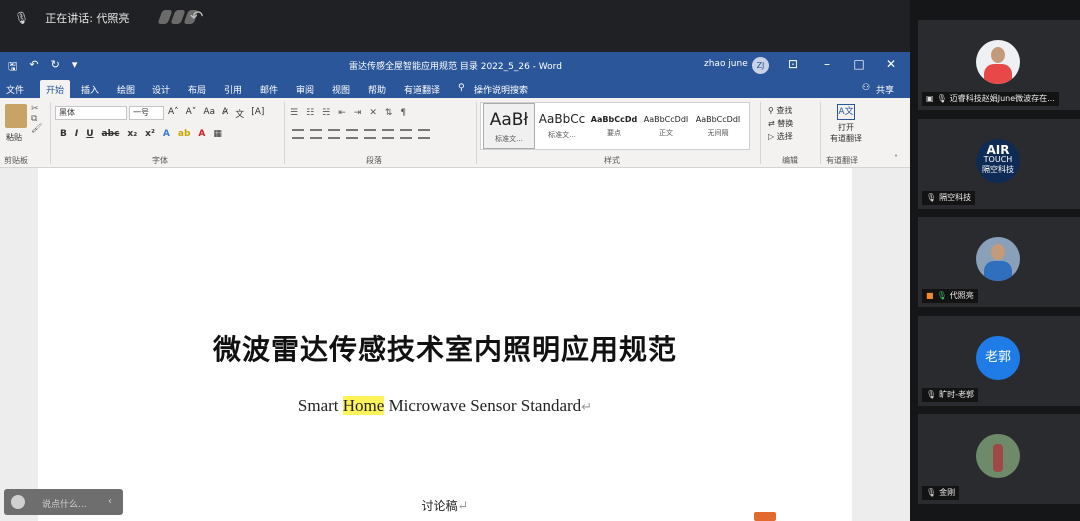  I want to click on translate-icon: A文, so click(846, 112).